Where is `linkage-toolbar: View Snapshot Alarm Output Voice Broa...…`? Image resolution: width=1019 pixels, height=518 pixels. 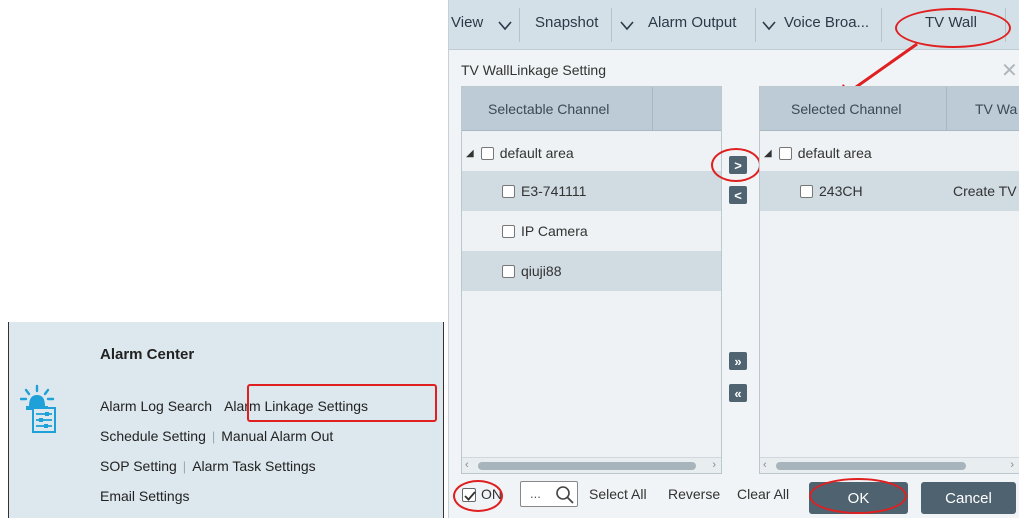
linkage-toolbar: View Snapshot Alarm Output Voice Broa...… is located at coordinates (734, 25).